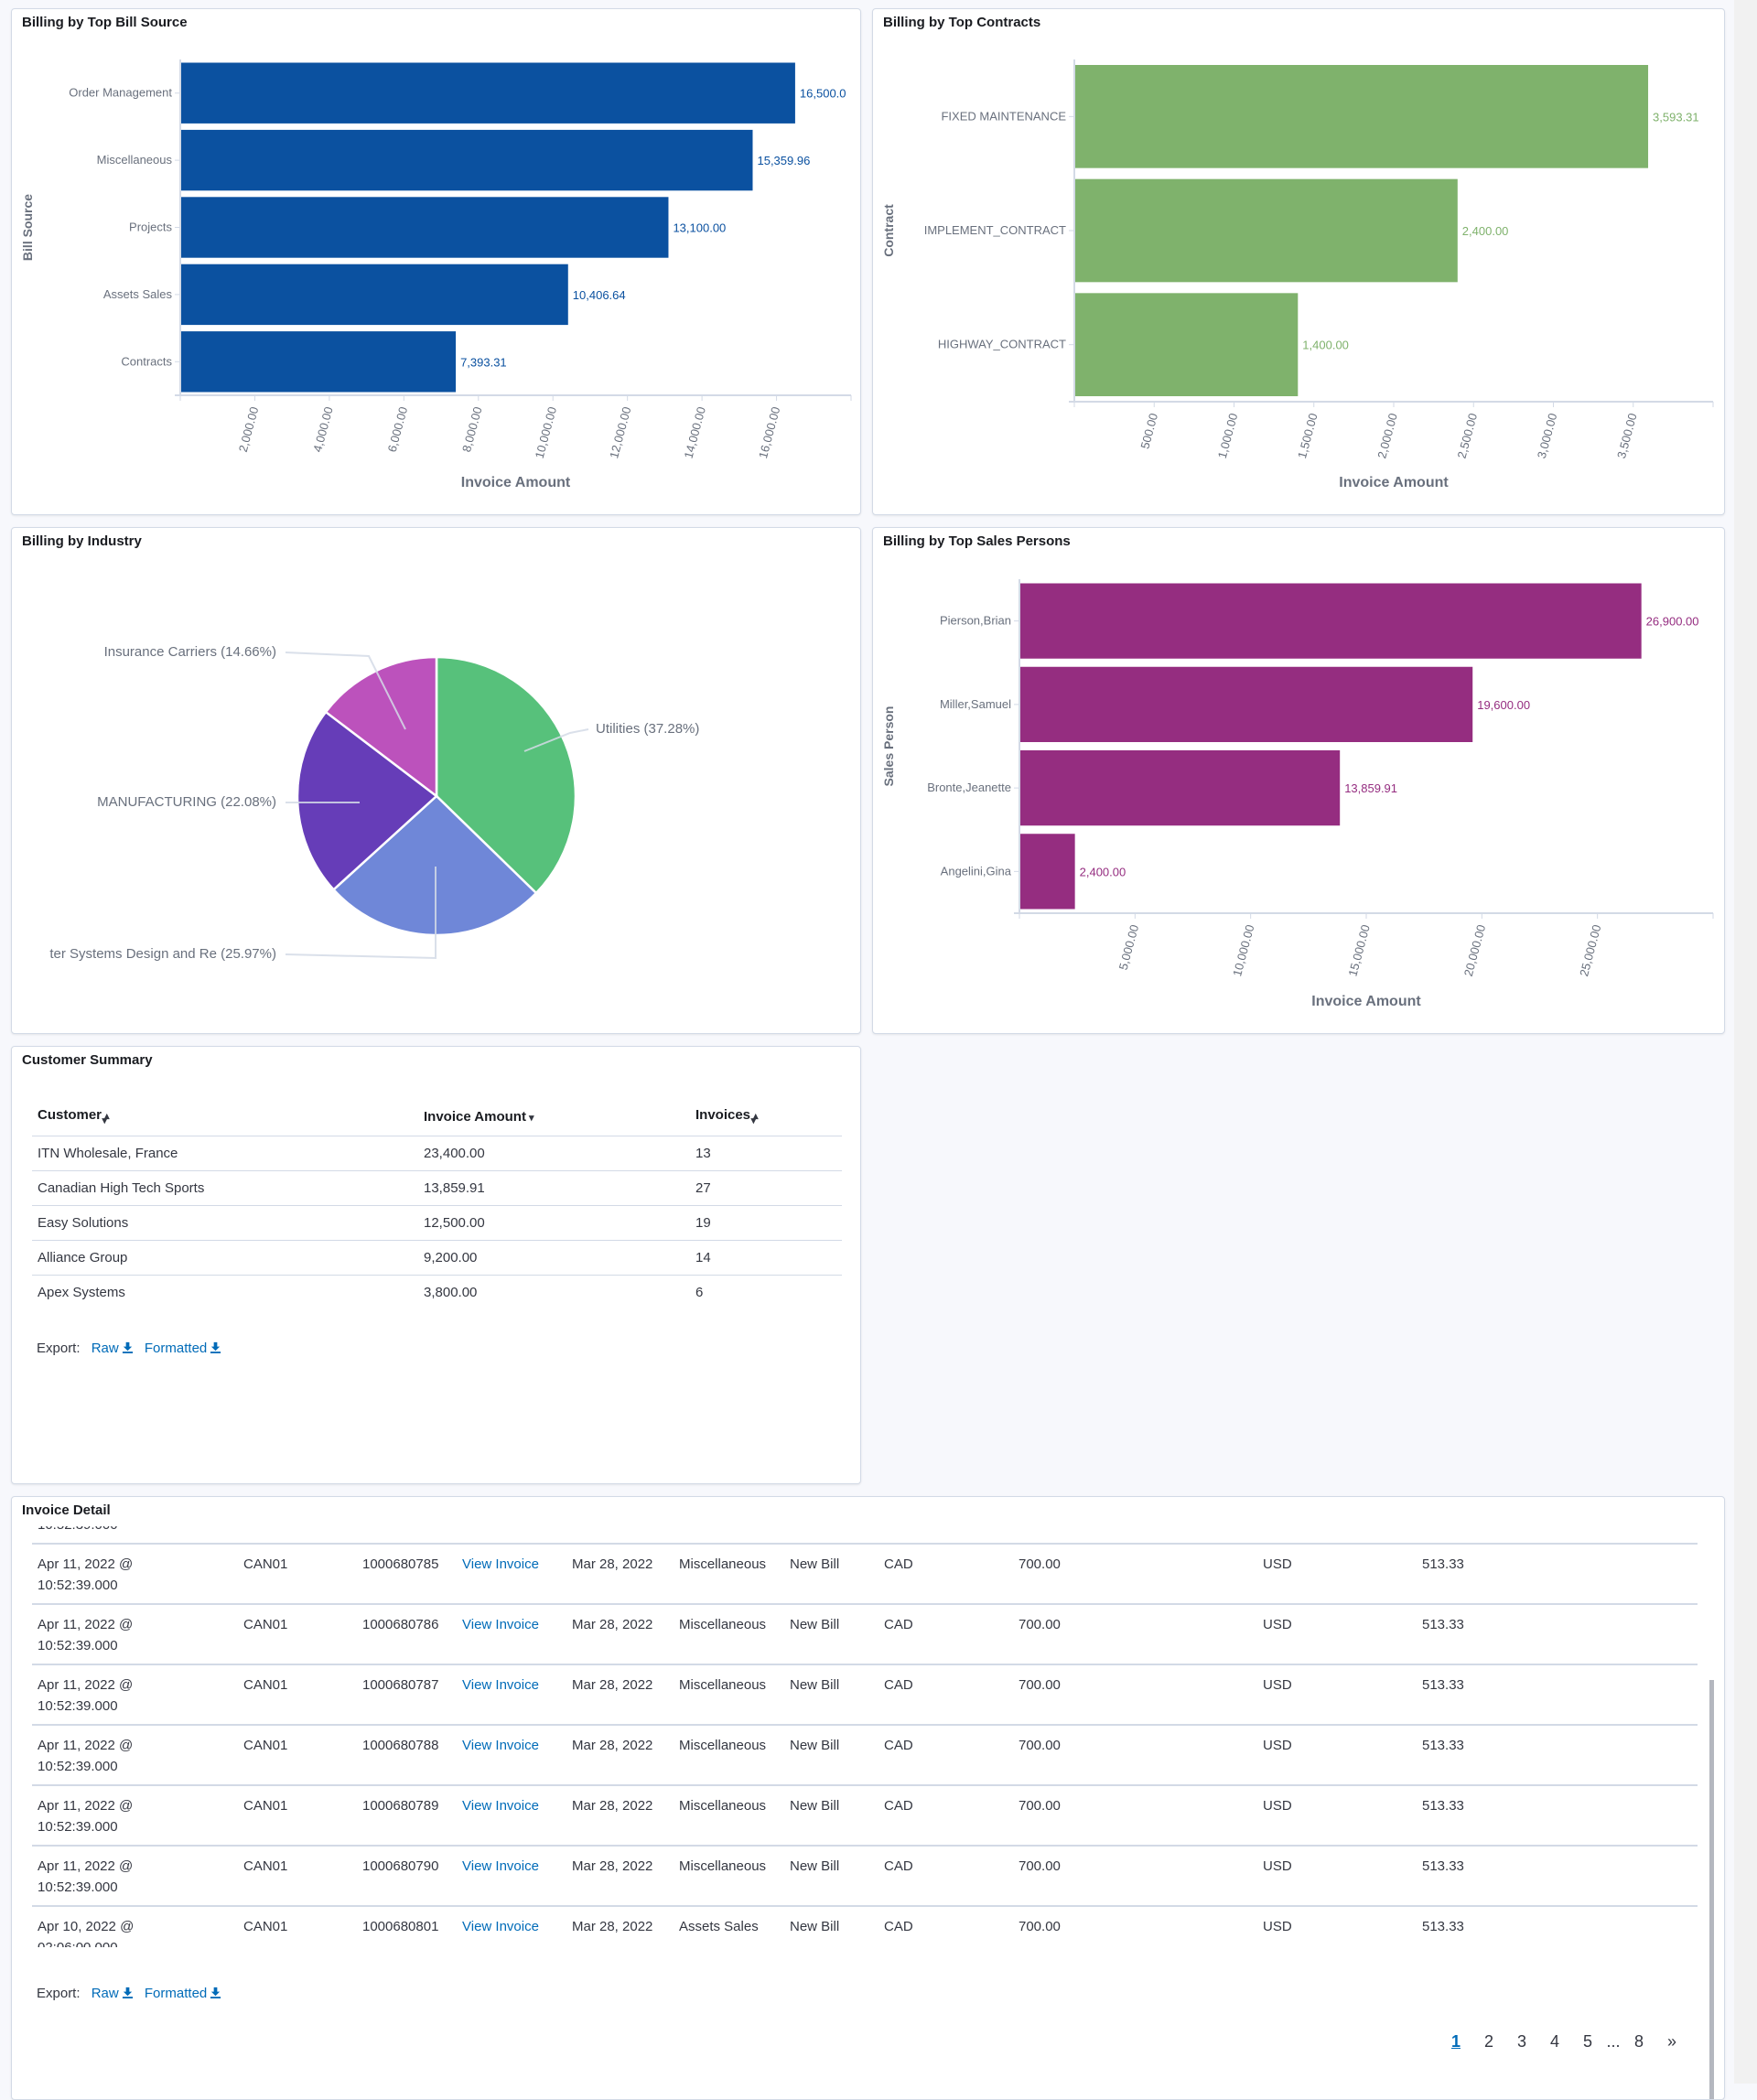 The image size is (1757, 2100). Describe the element at coordinates (766, 1117) in the screenshot. I see `column-header-invoices: Invoices ▴▾` at that location.